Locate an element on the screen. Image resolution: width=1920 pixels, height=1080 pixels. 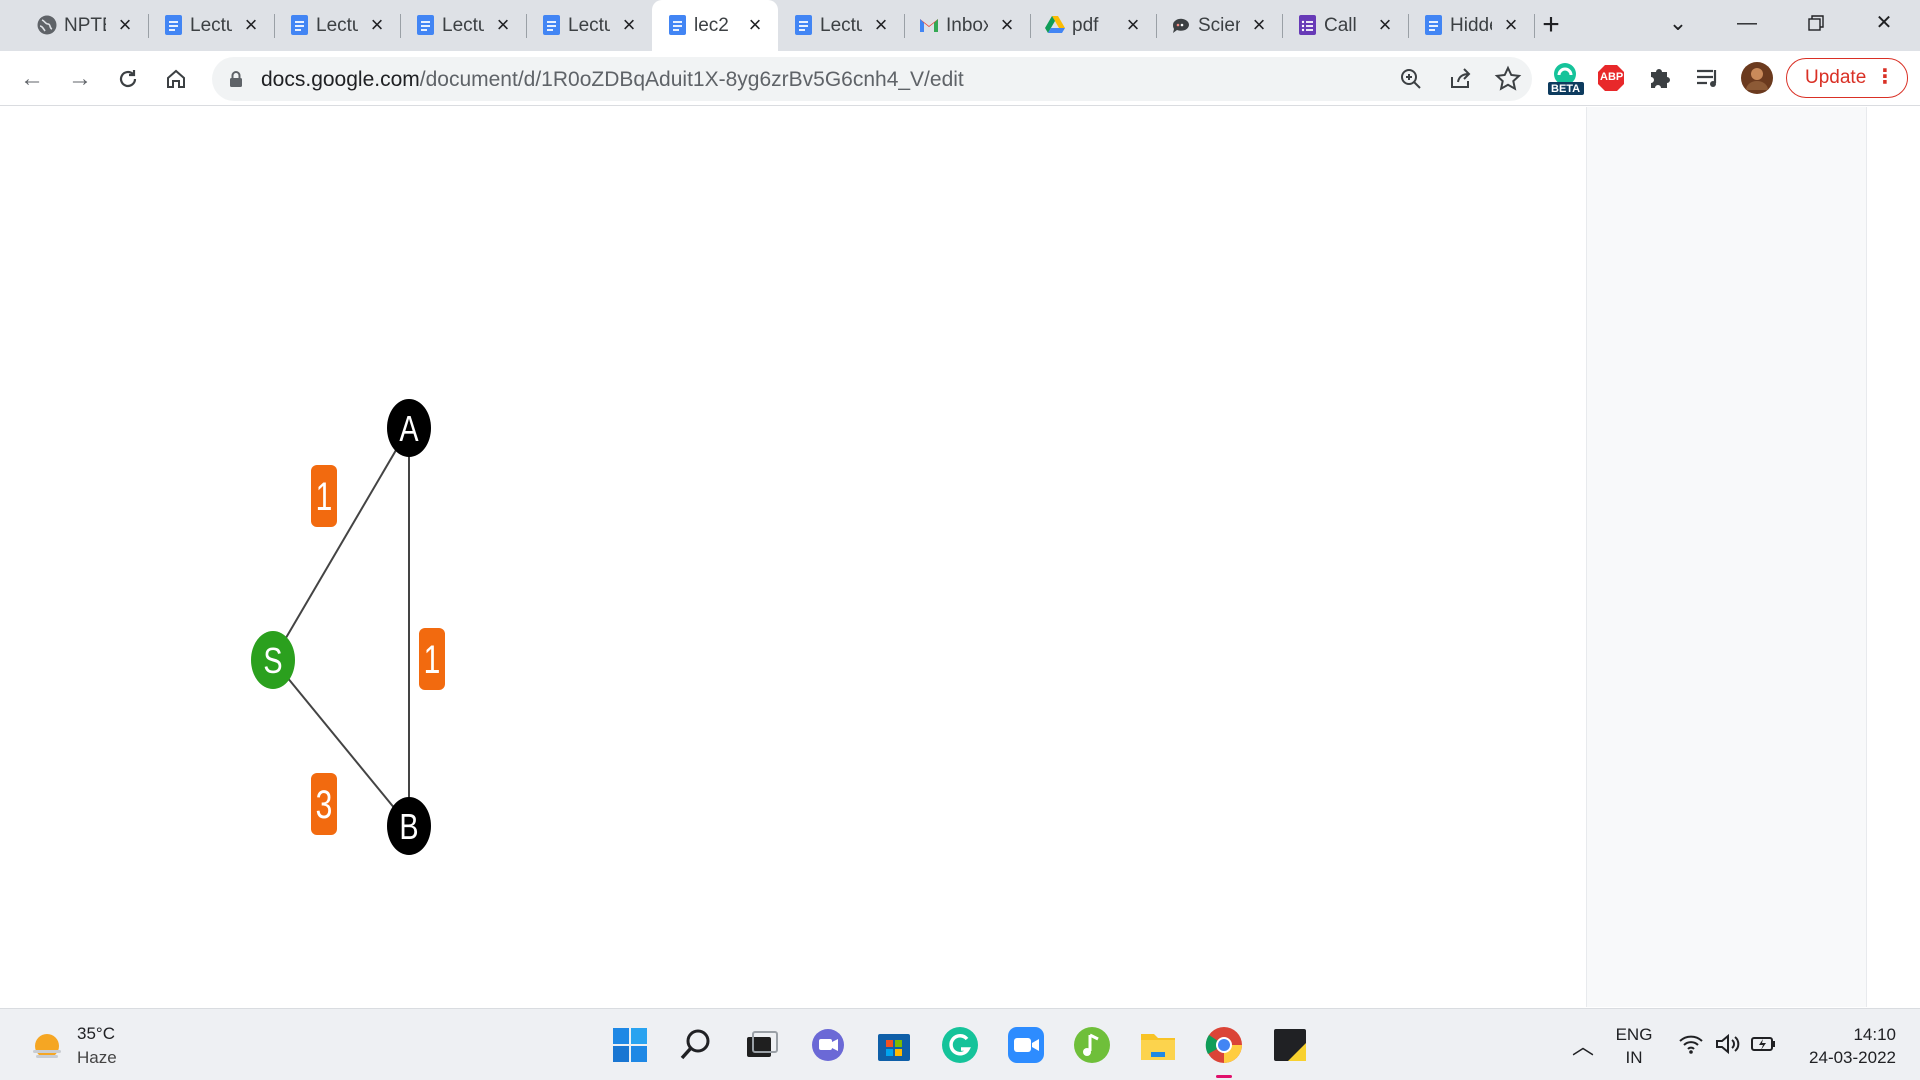
weather-condition: Haze is located at coordinates (97, 1057).